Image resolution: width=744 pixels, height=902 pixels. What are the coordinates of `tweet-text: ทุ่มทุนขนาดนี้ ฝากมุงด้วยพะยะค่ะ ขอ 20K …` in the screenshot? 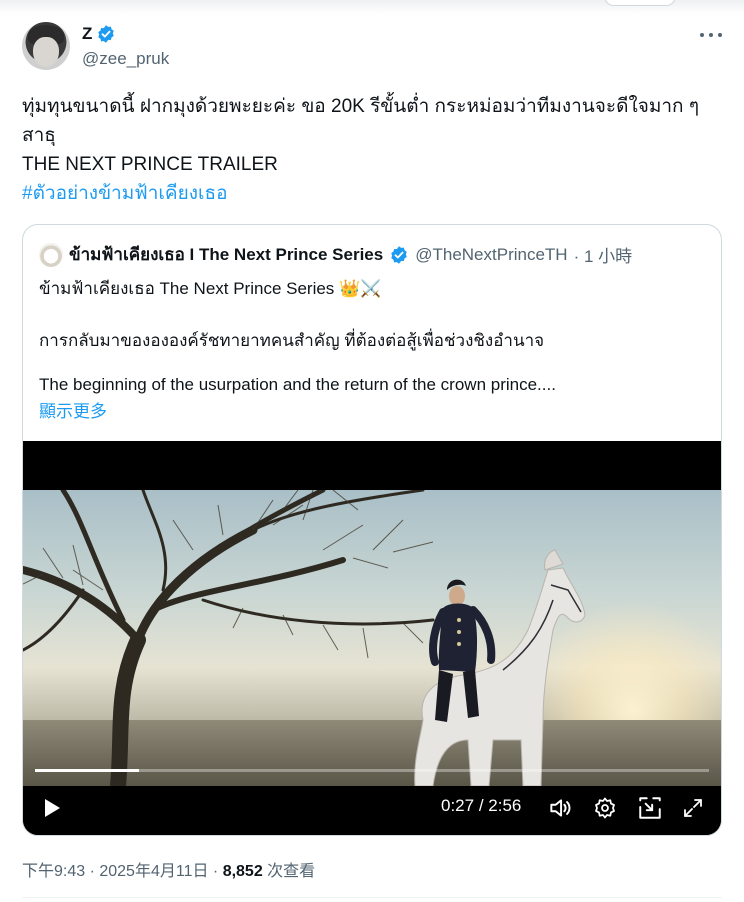 It's located at (374, 150).